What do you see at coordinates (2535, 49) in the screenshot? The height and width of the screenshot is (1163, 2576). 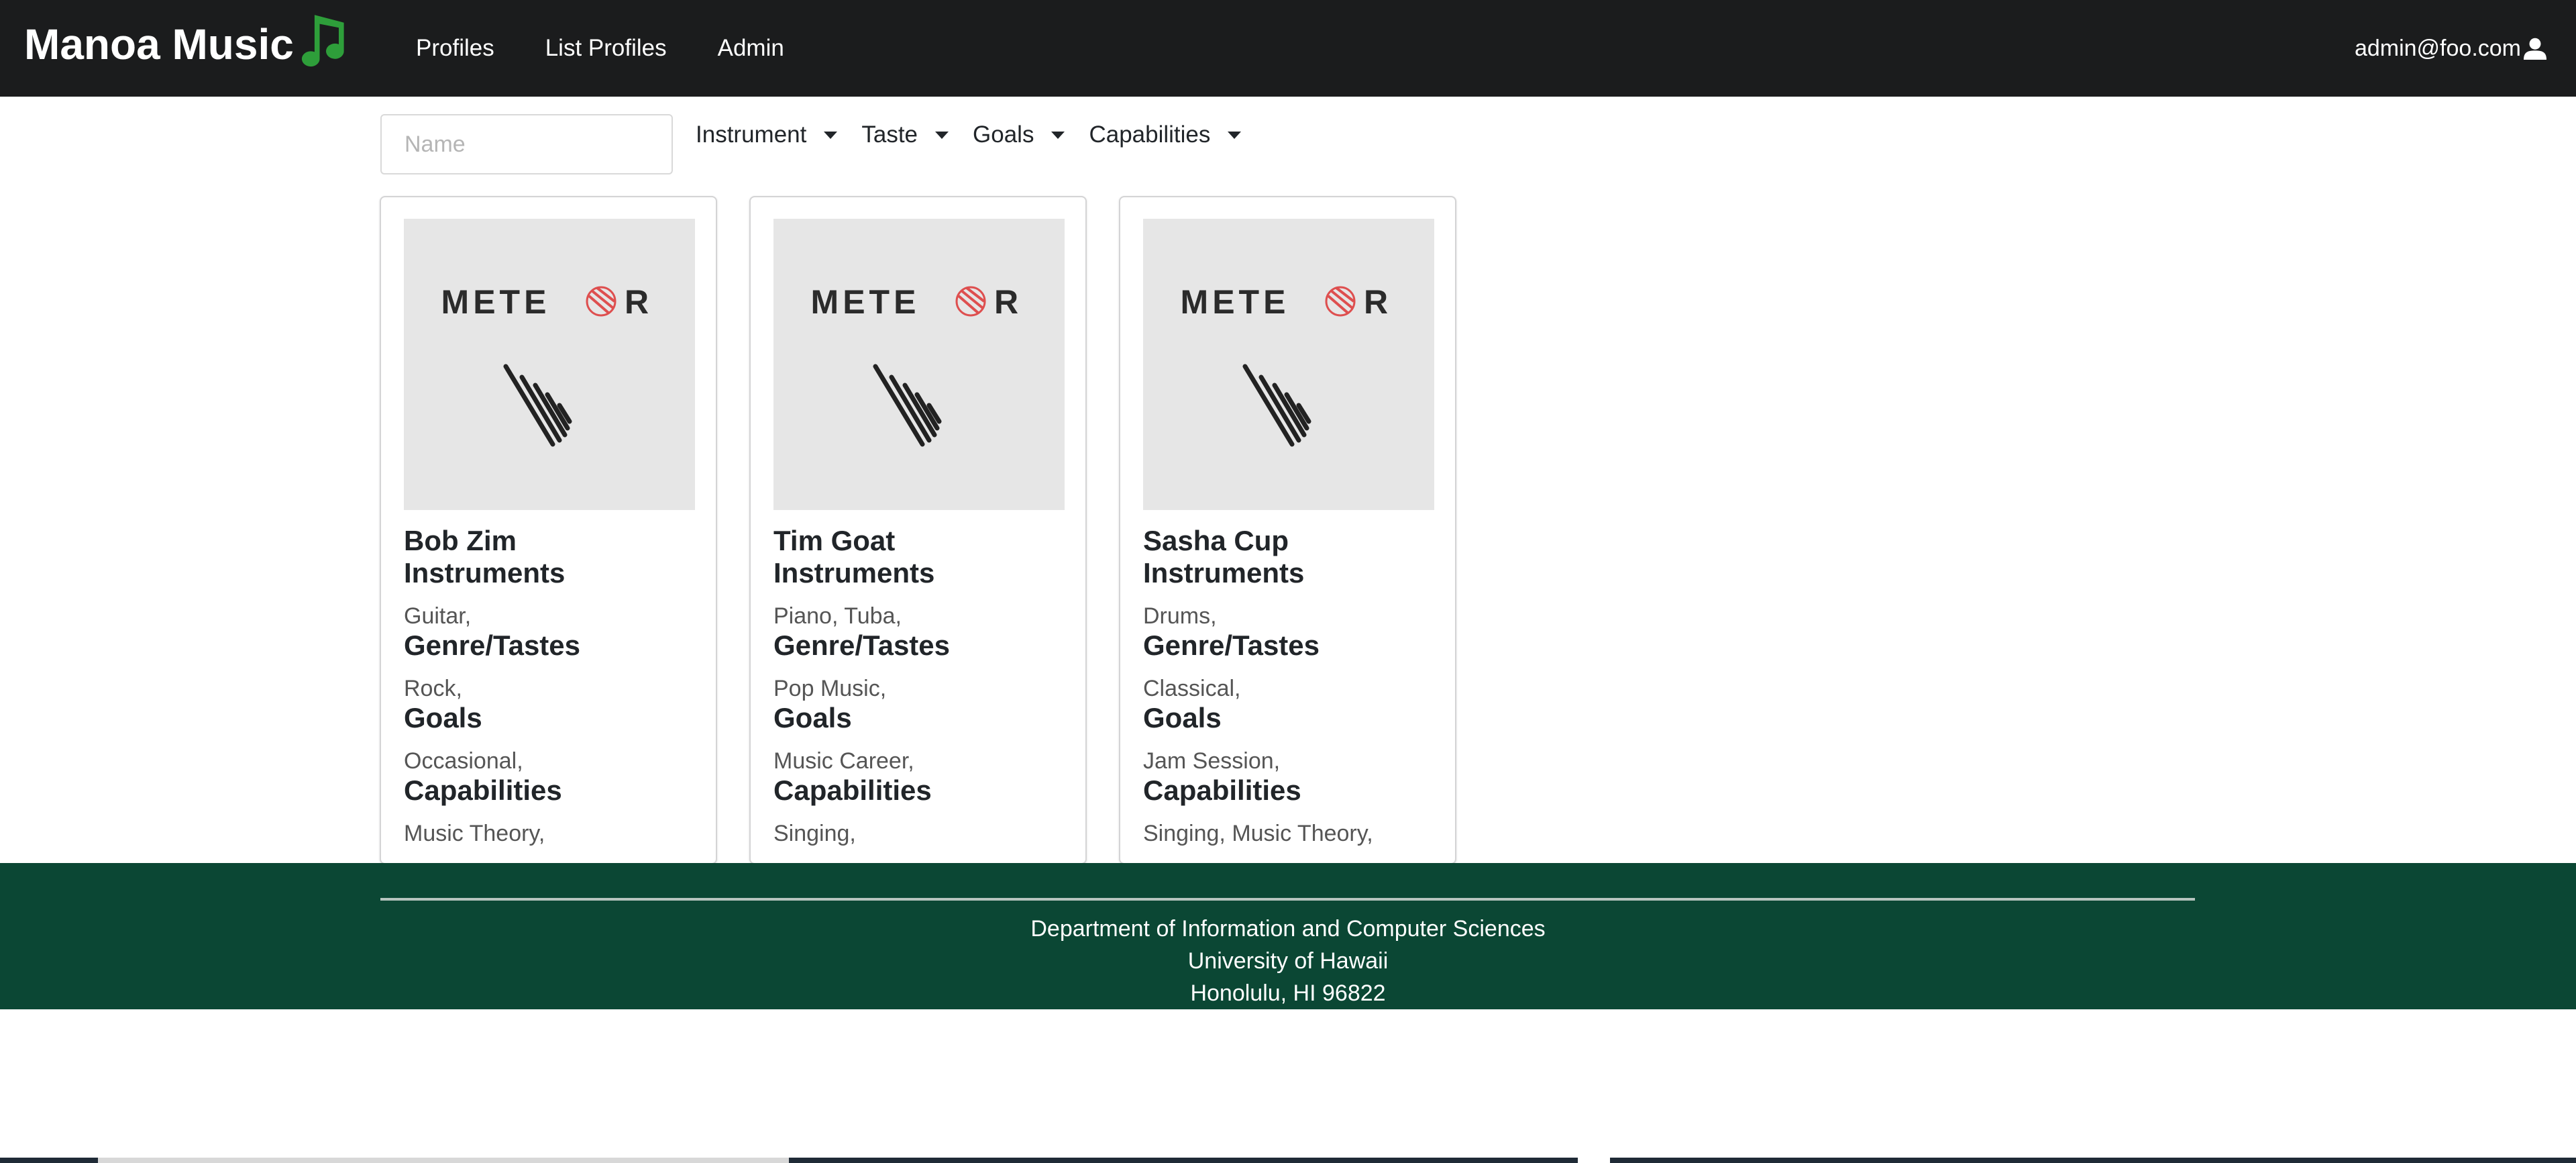 I see `user-icon` at bounding box center [2535, 49].